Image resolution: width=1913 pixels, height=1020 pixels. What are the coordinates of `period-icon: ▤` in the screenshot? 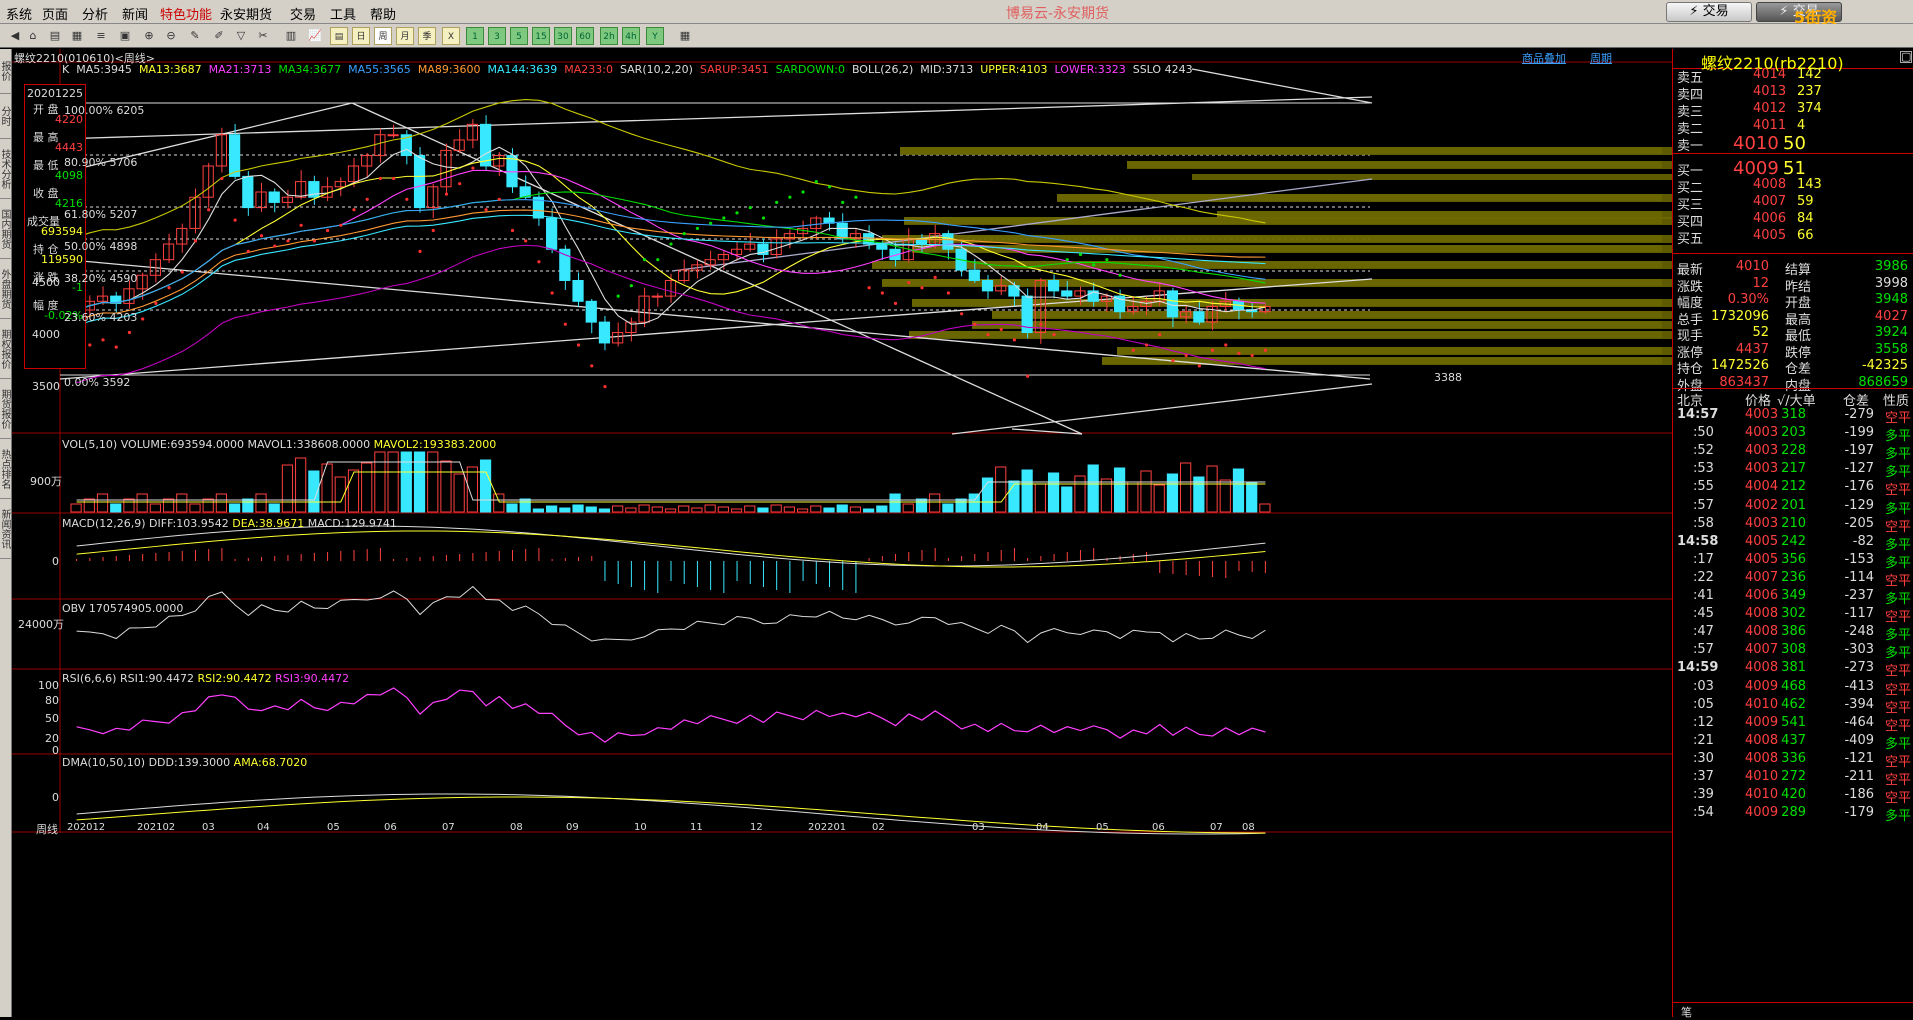 It's located at (339, 36).